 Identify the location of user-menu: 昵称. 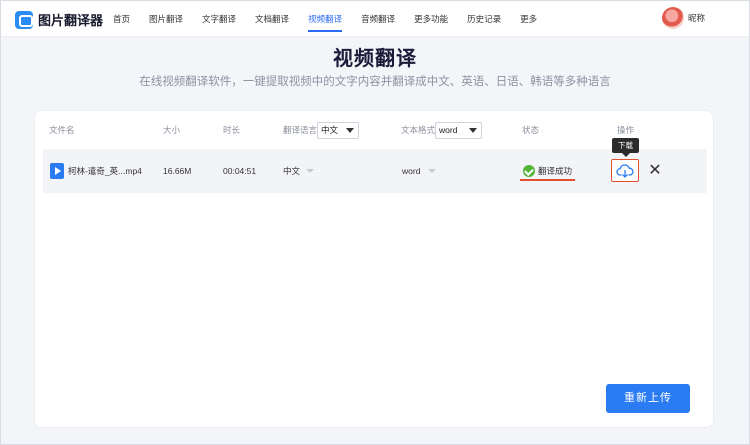
(683, 18).